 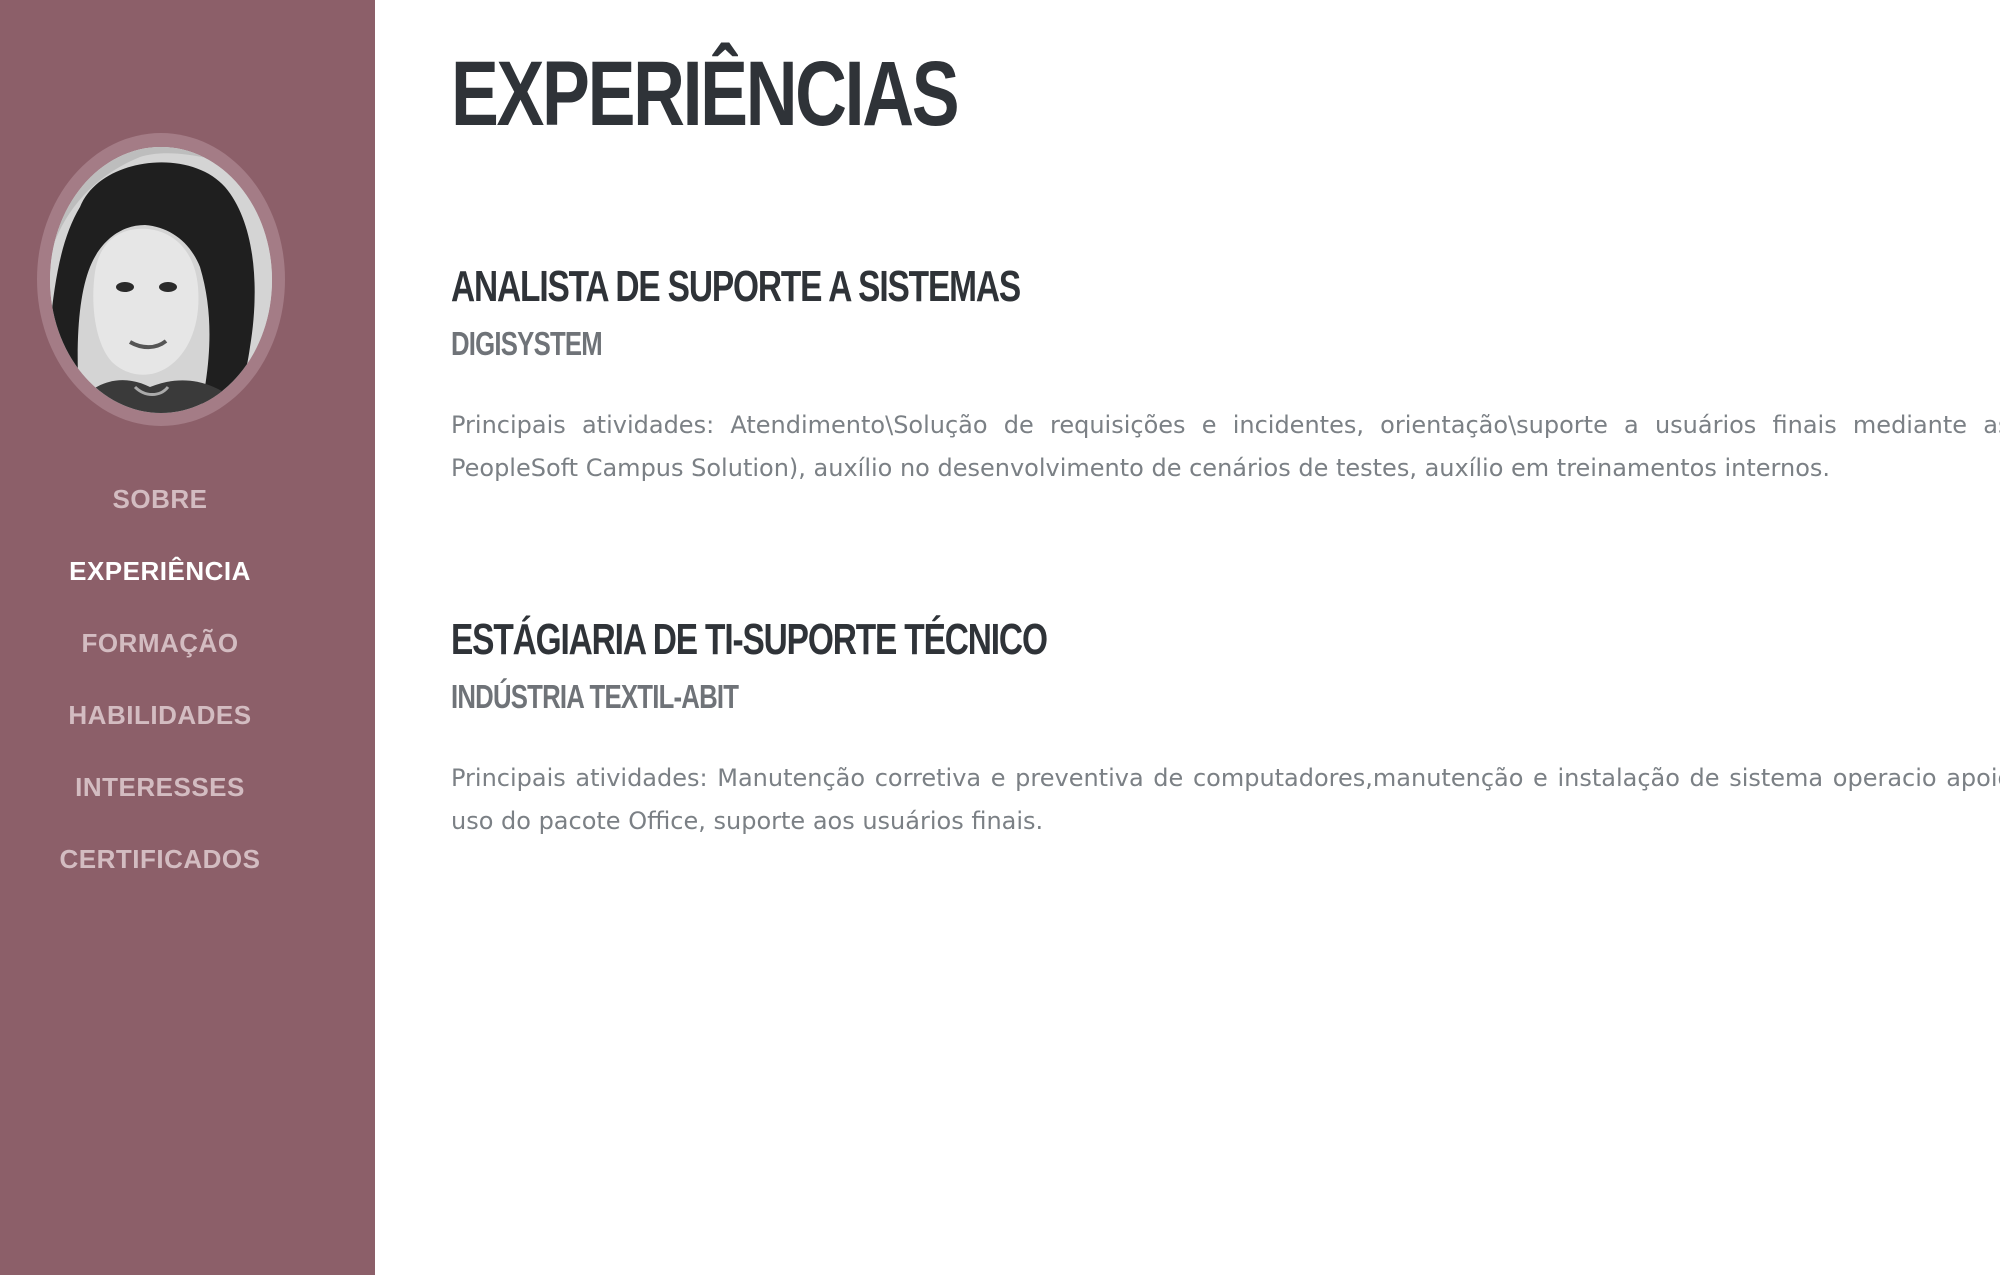 I want to click on page-title: EXPERIÊNCIAS, so click(x=705, y=94).